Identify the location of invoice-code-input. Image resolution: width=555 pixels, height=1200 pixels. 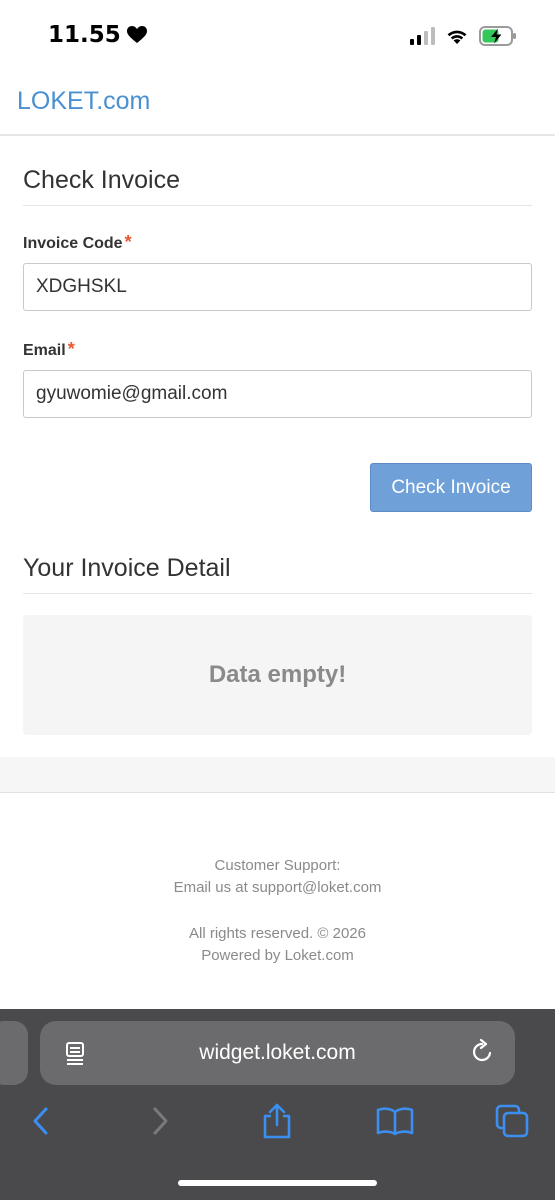
(277, 287).